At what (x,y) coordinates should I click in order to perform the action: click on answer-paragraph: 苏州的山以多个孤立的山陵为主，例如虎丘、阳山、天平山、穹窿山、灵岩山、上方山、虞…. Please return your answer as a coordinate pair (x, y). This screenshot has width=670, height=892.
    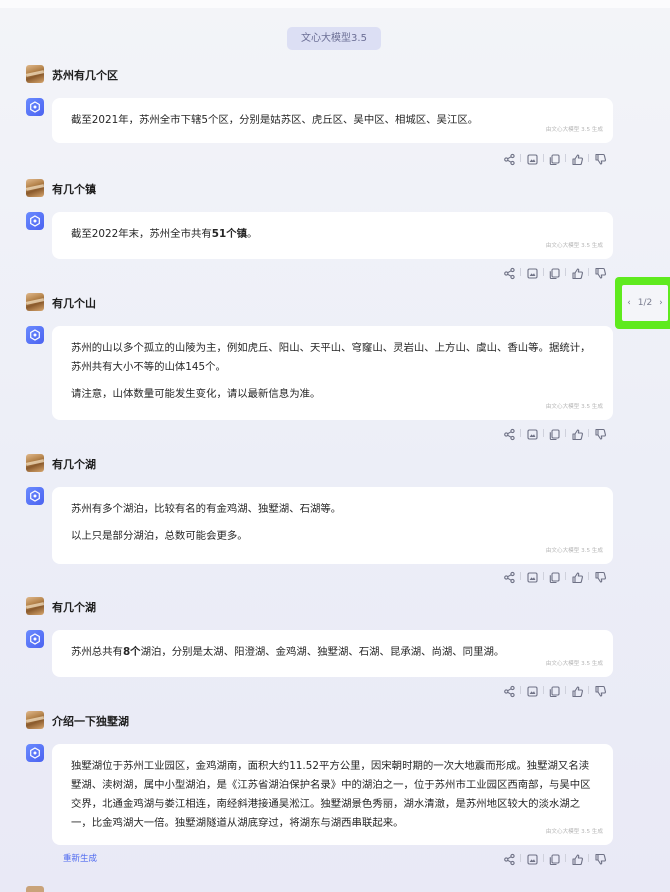
    Looking at the image, I should click on (333, 358).